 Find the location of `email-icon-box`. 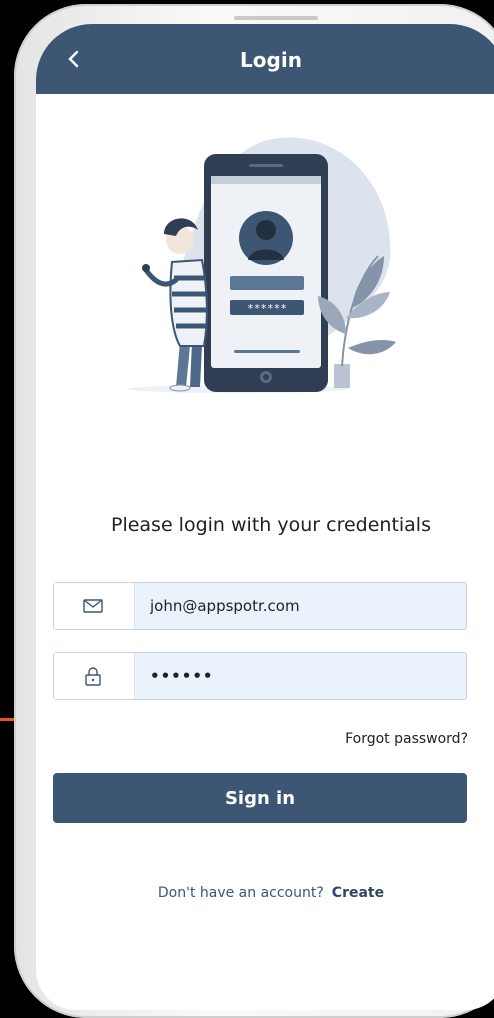

email-icon-box is located at coordinates (94, 606).